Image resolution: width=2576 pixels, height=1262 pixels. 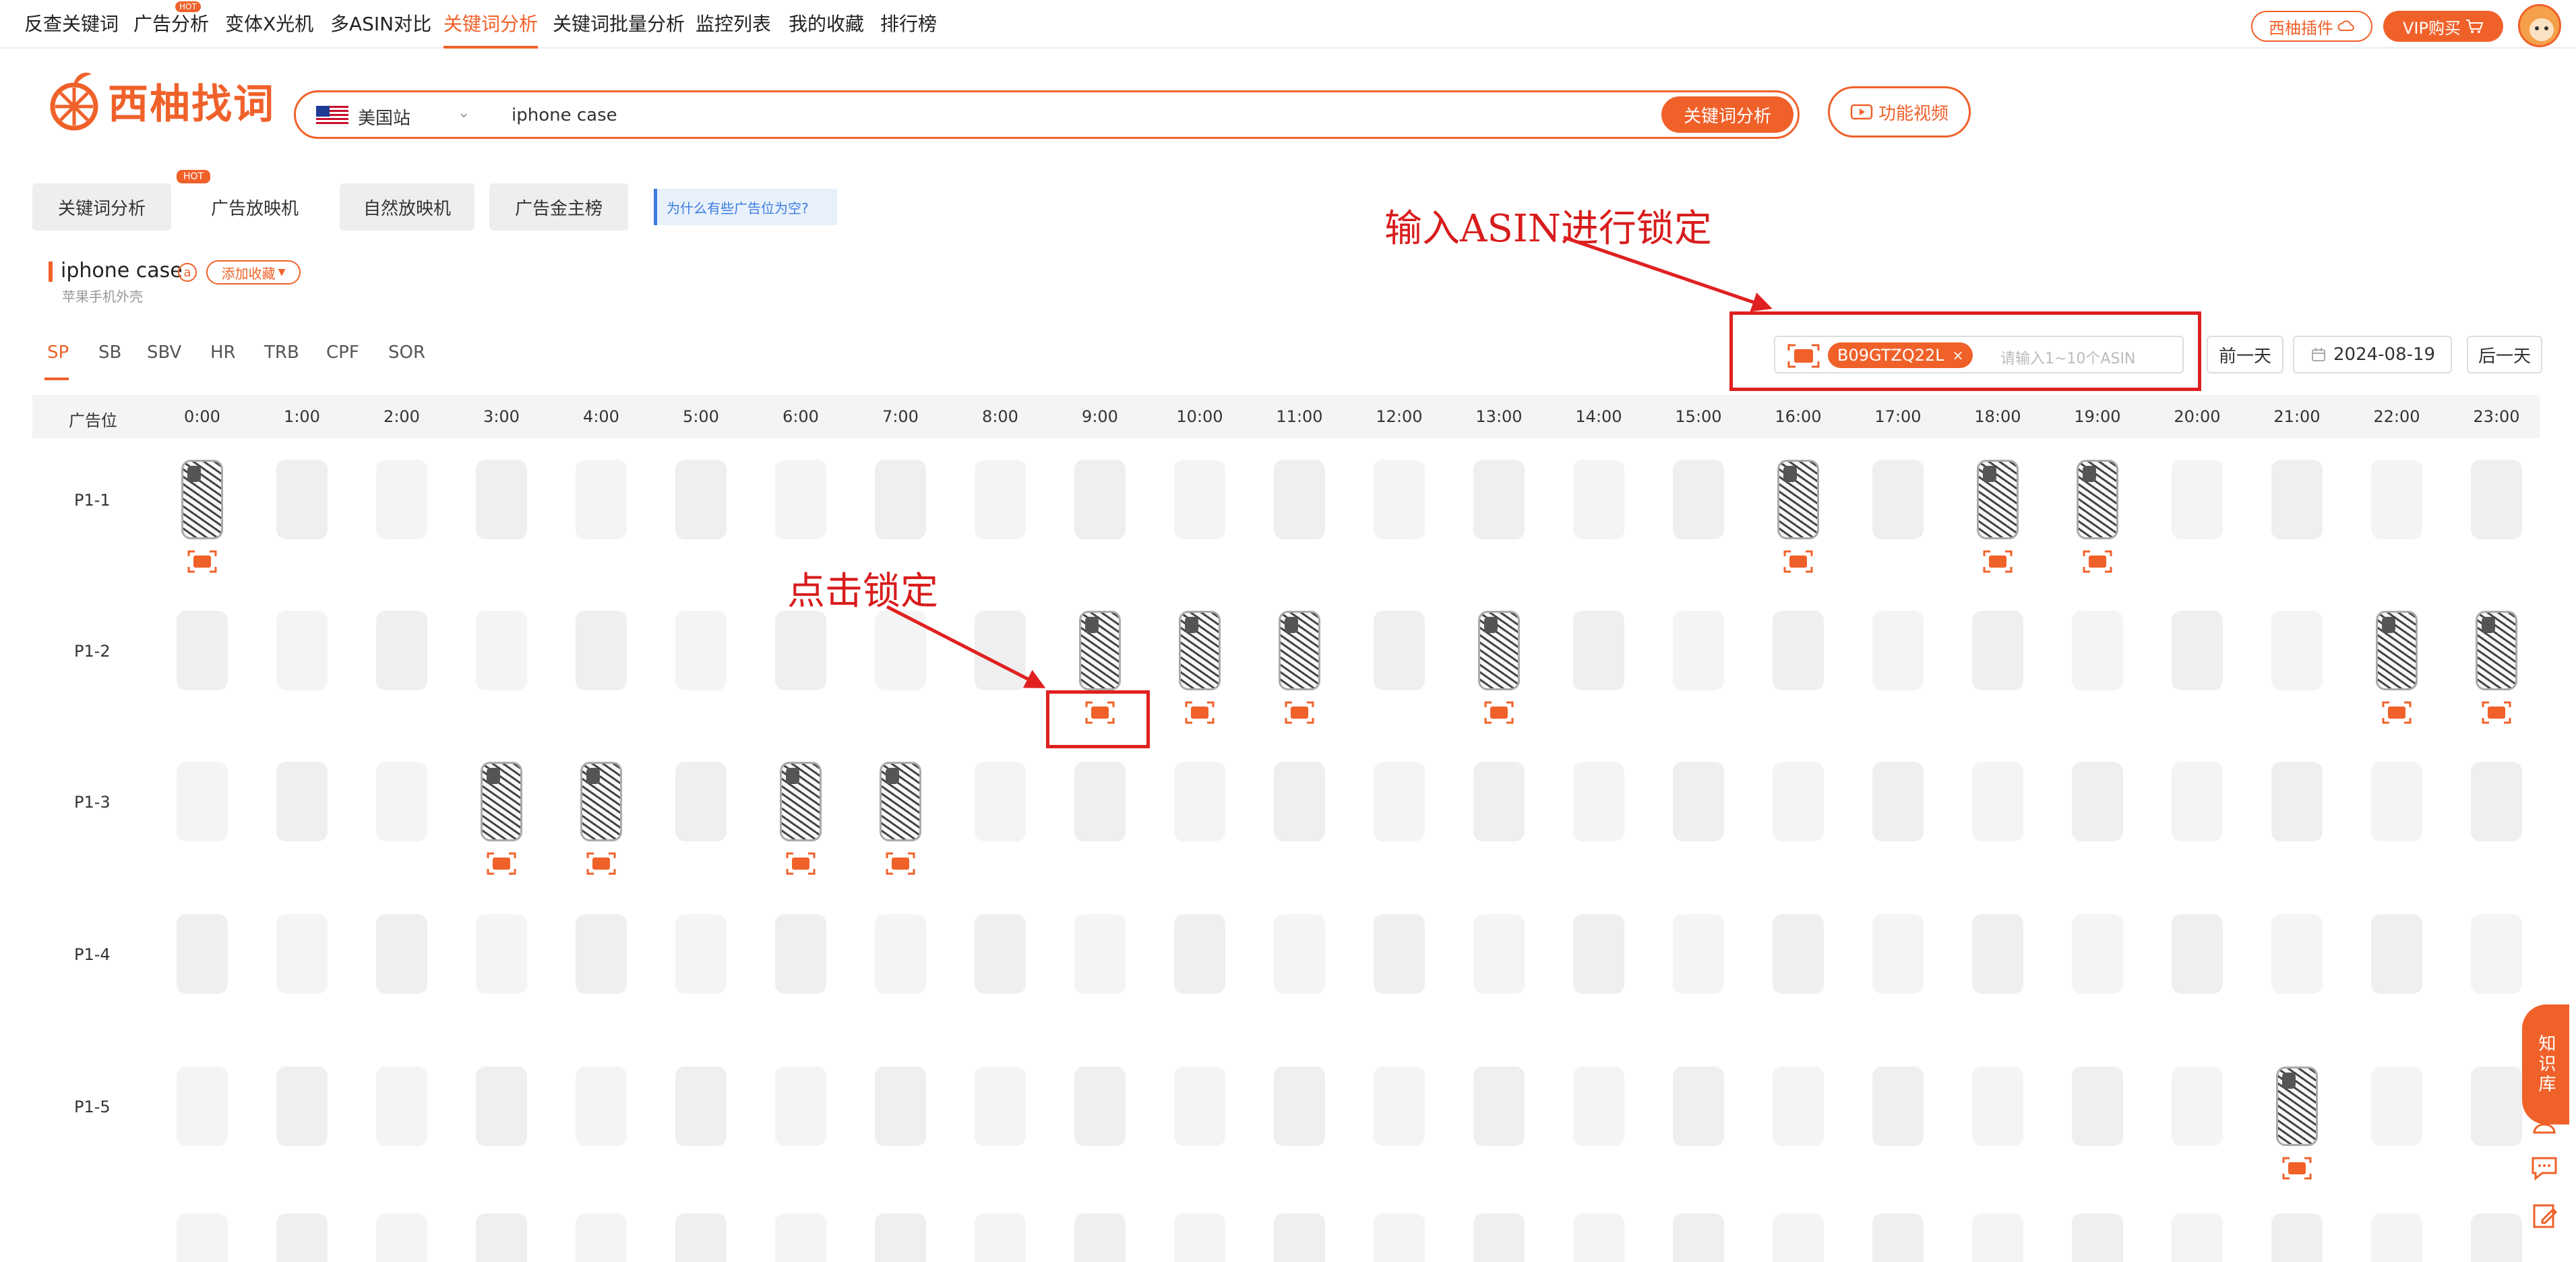 What do you see at coordinates (2544, 1120) in the screenshot?
I see `customer-service-icon` at bounding box center [2544, 1120].